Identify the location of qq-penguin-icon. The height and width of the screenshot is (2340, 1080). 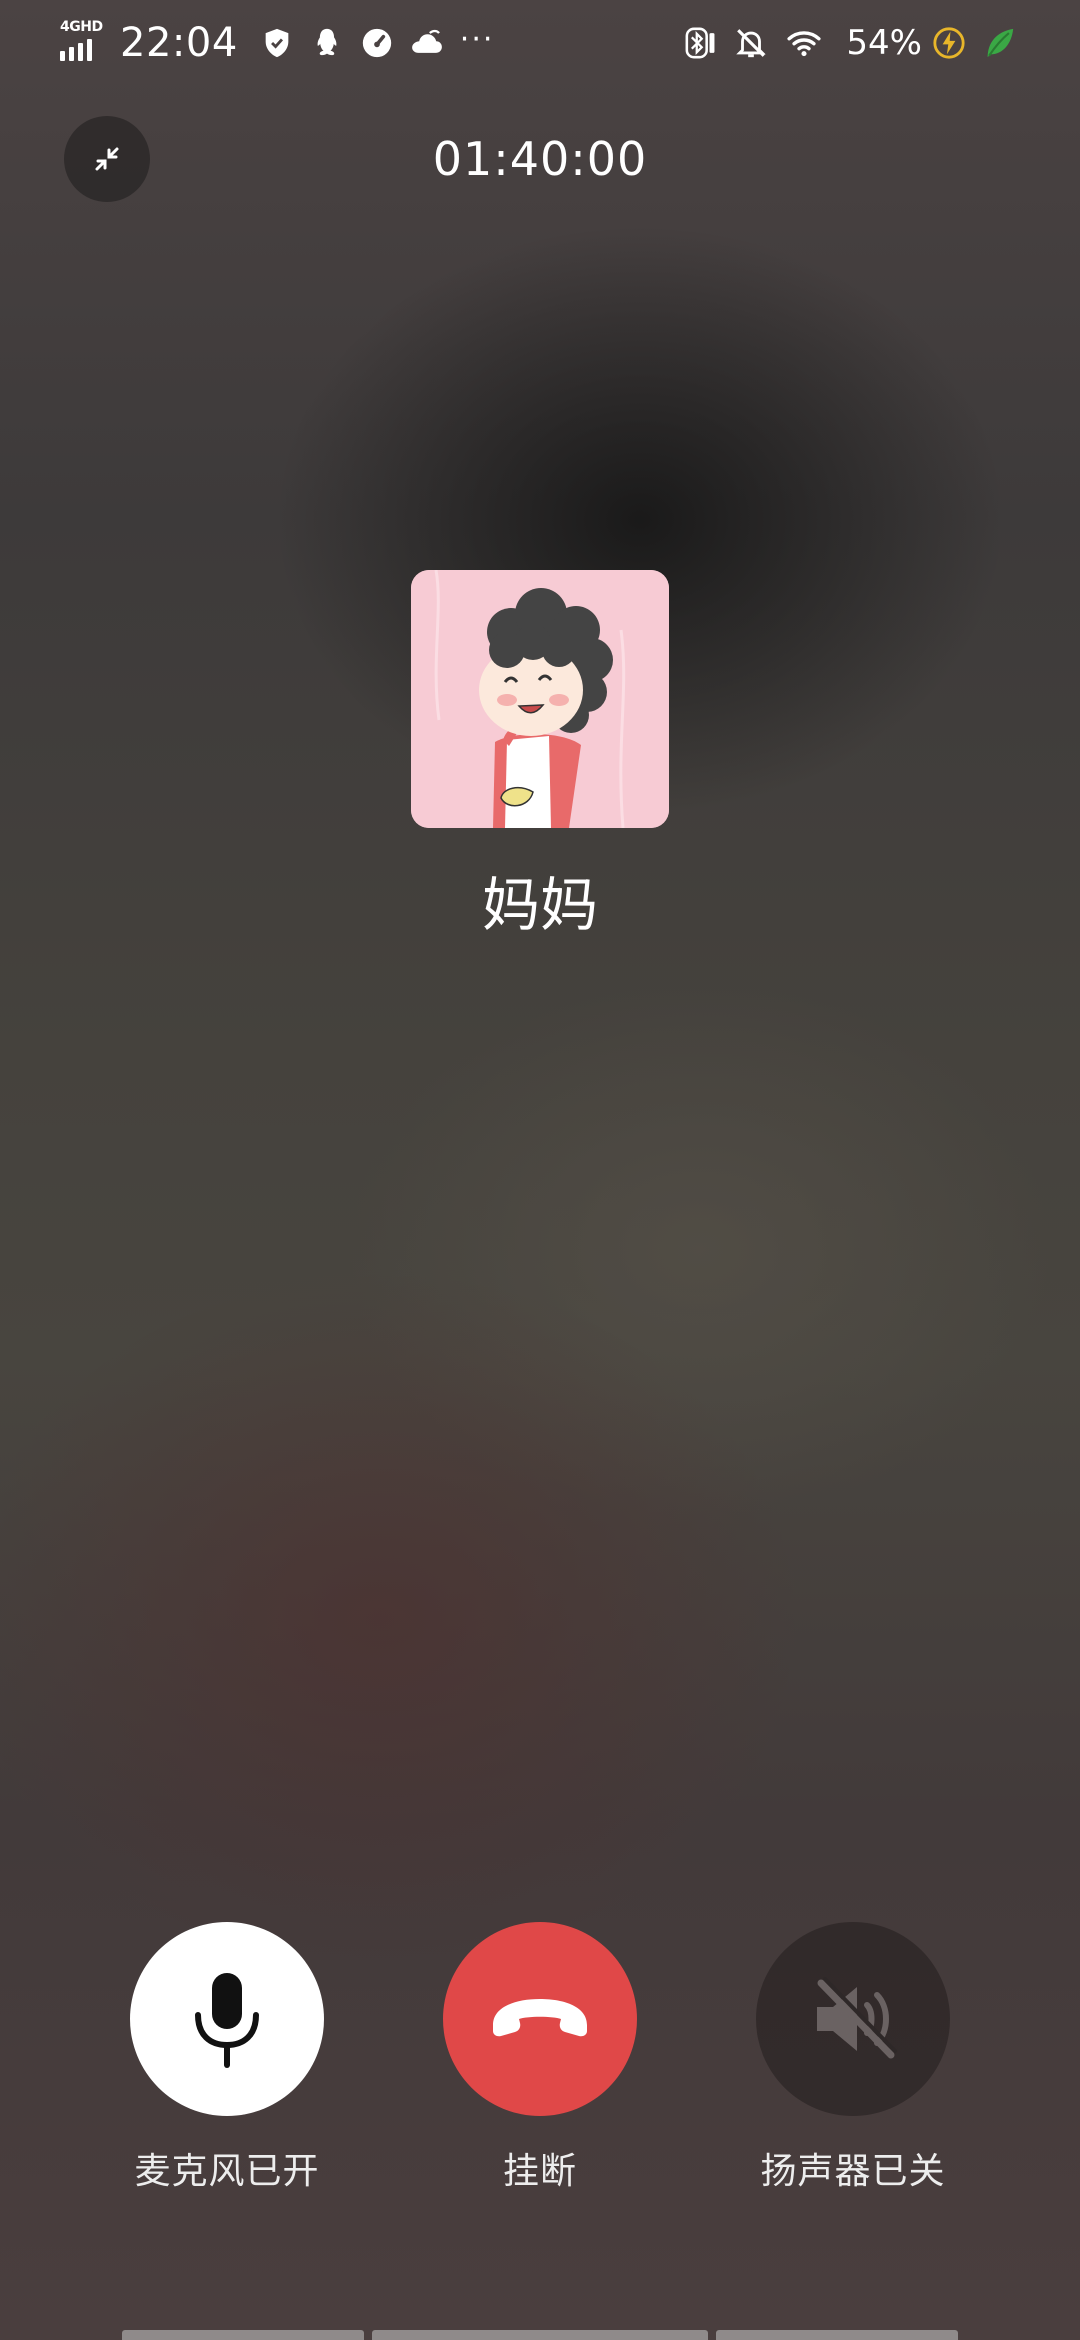
(327, 42).